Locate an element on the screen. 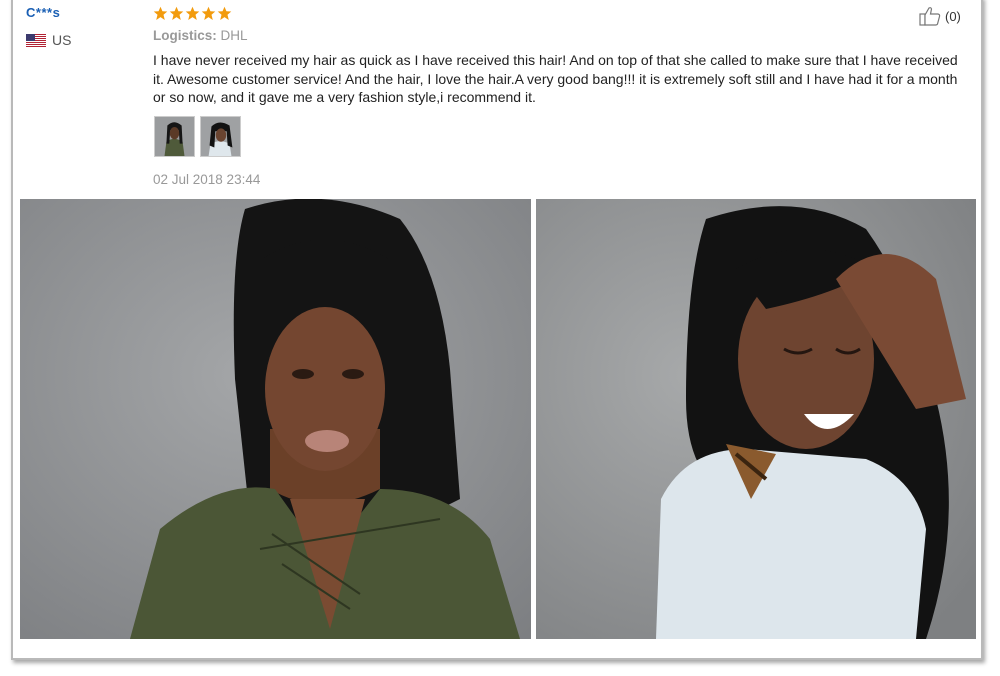 The height and width of the screenshot is (676, 1000). review-date: 02 Jul 2018 23:44 is located at coordinates (207, 179).